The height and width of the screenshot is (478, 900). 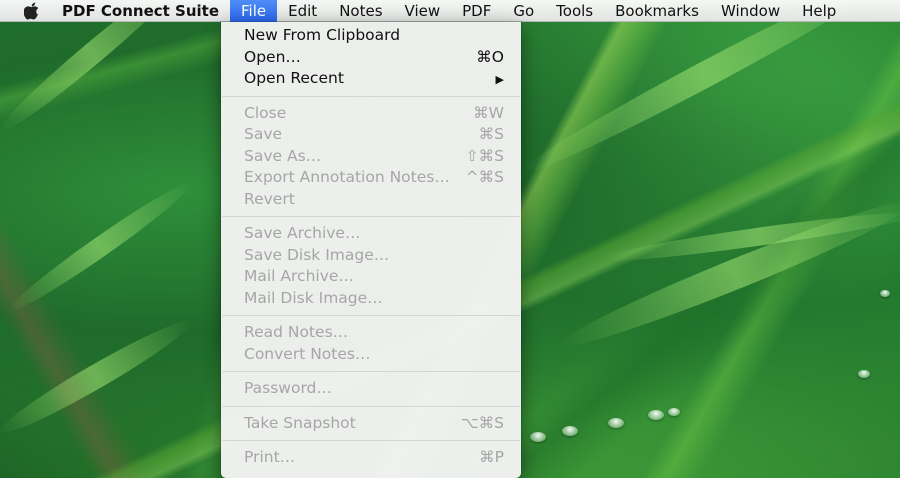 What do you see at coordinates (482, 422) in the screenshot?
I see `menu-item-shortcut: ⌥⌘S` at bounding box center [482, 422].